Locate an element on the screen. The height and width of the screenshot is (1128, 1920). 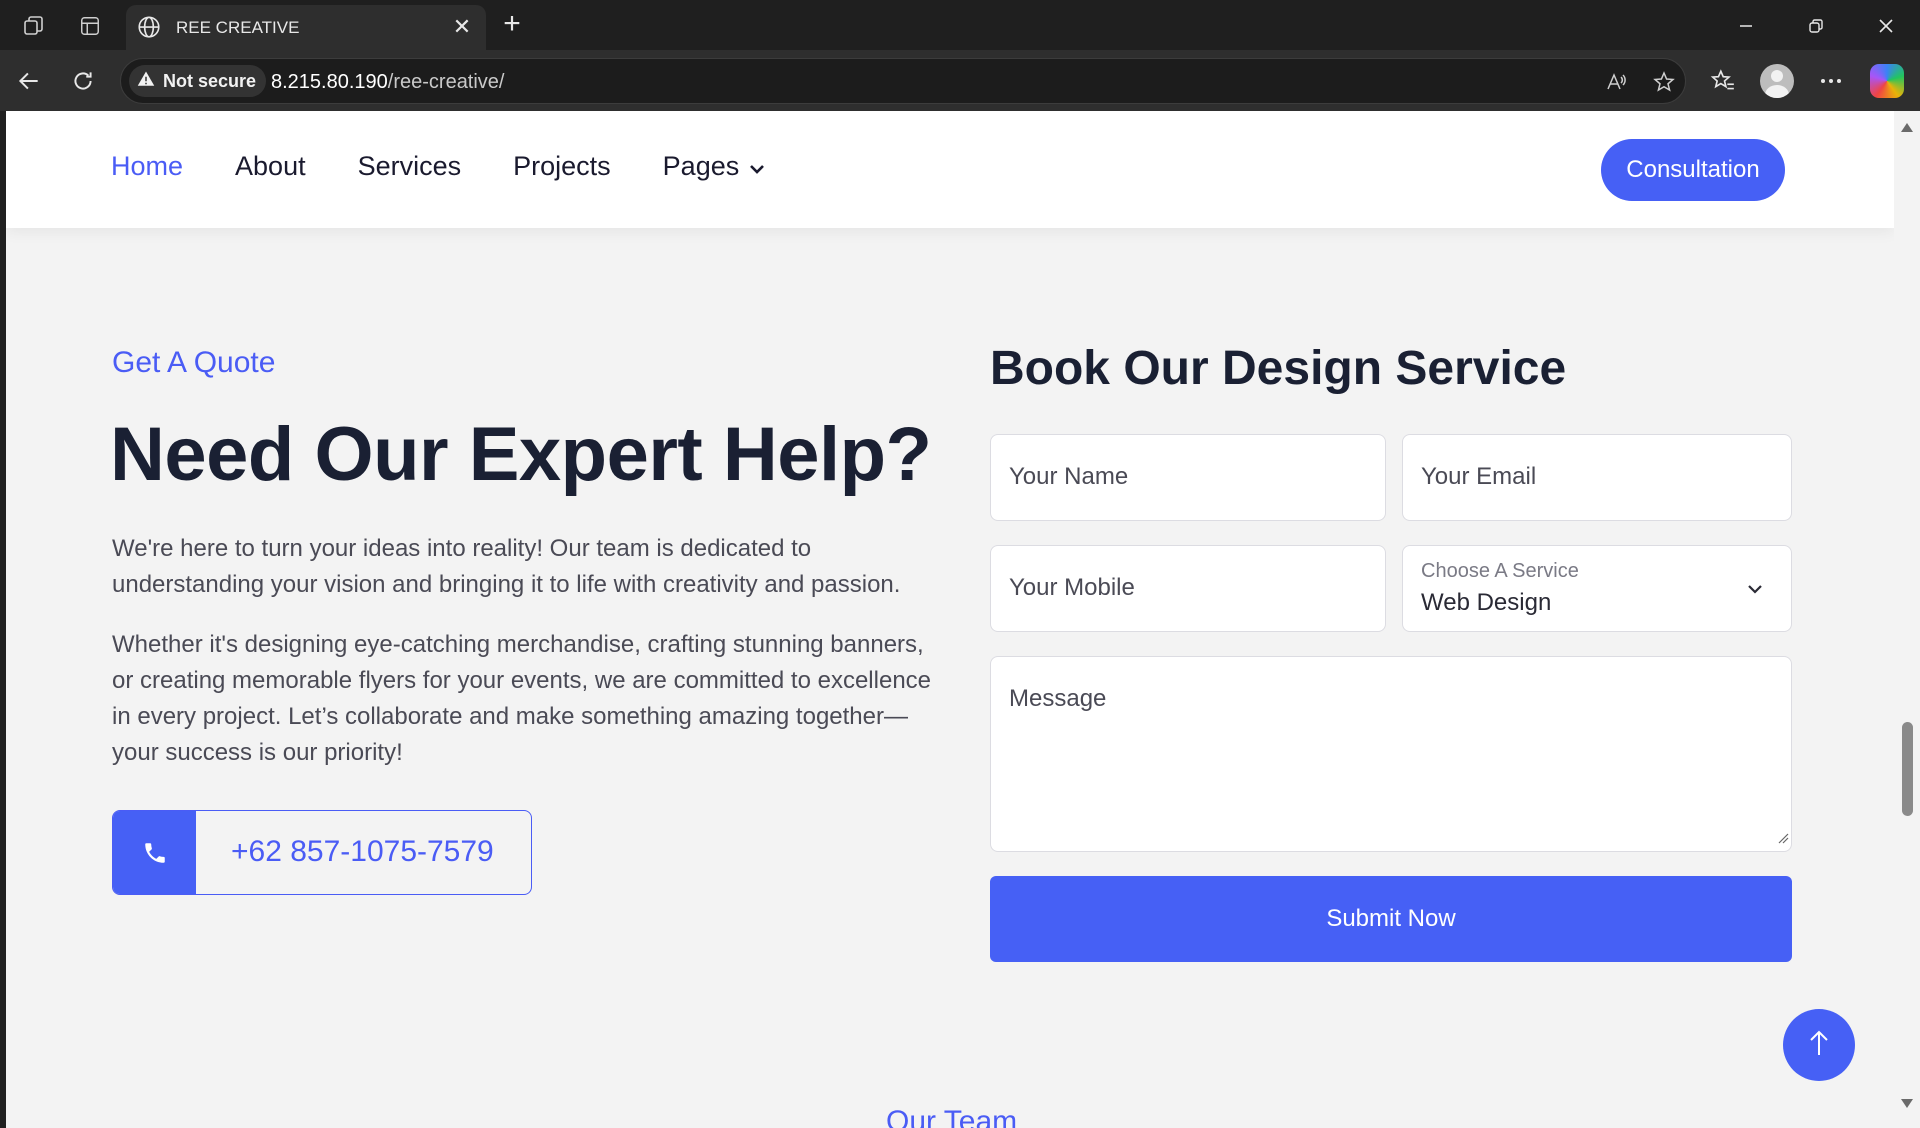
email-placeholder: Your Email is located at coordinates (1479, 476).